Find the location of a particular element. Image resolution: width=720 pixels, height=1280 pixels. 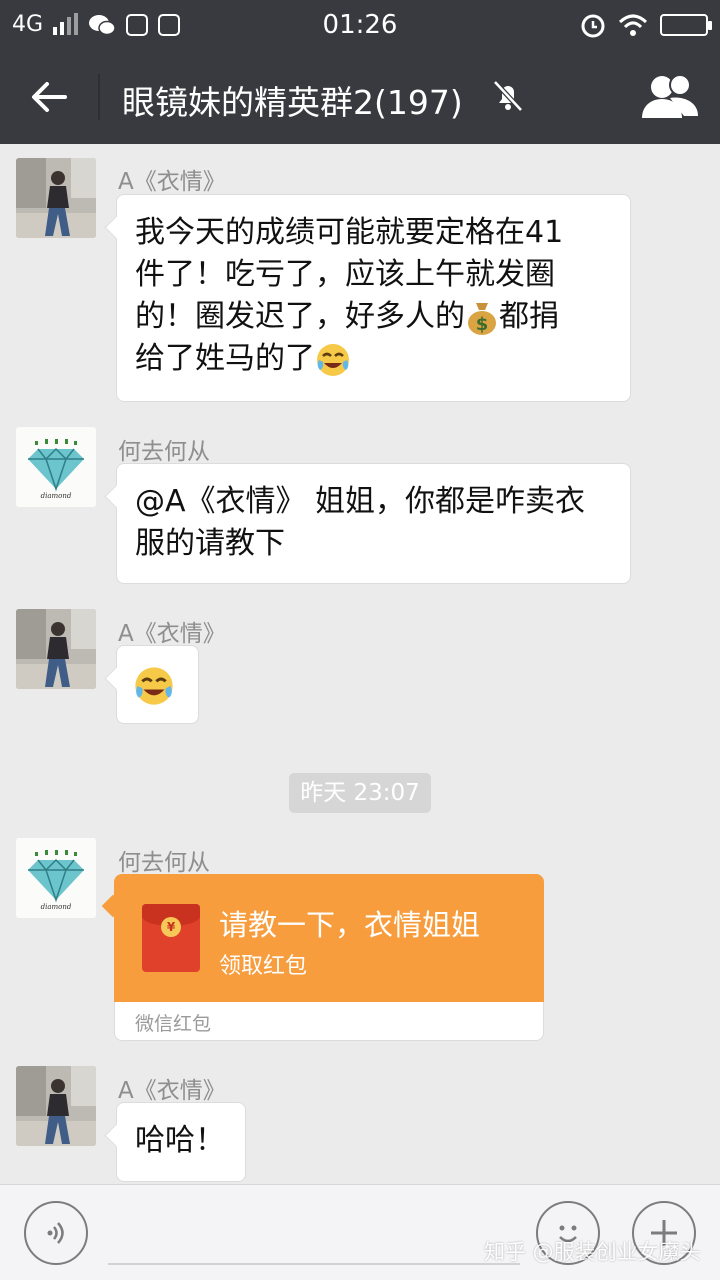

red-packet-footer-label: 微信红包 is located at coordinates (173, 1024).